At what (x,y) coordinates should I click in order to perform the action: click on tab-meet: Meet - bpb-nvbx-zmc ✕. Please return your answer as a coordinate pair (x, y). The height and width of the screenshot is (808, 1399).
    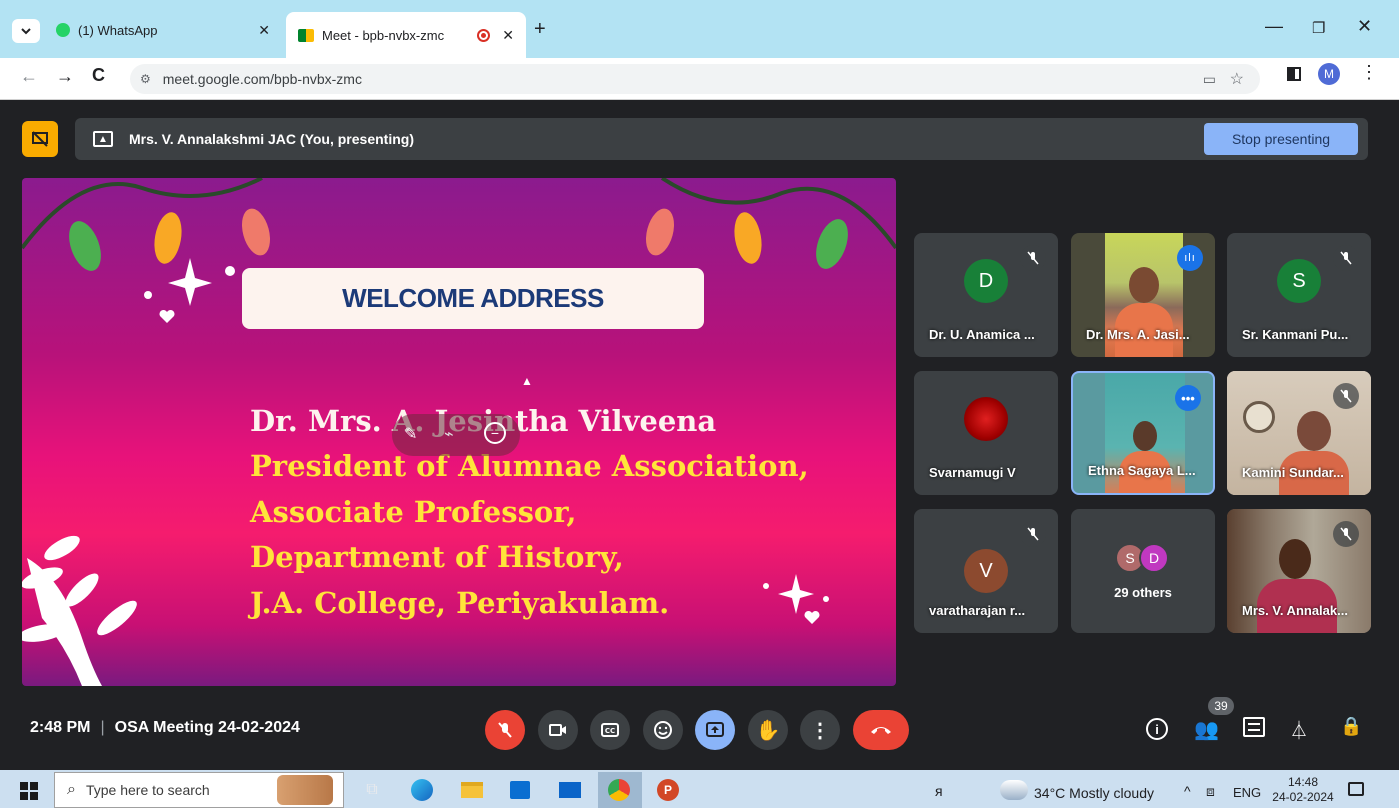
    Looking at the image, I should click on (406, 35).